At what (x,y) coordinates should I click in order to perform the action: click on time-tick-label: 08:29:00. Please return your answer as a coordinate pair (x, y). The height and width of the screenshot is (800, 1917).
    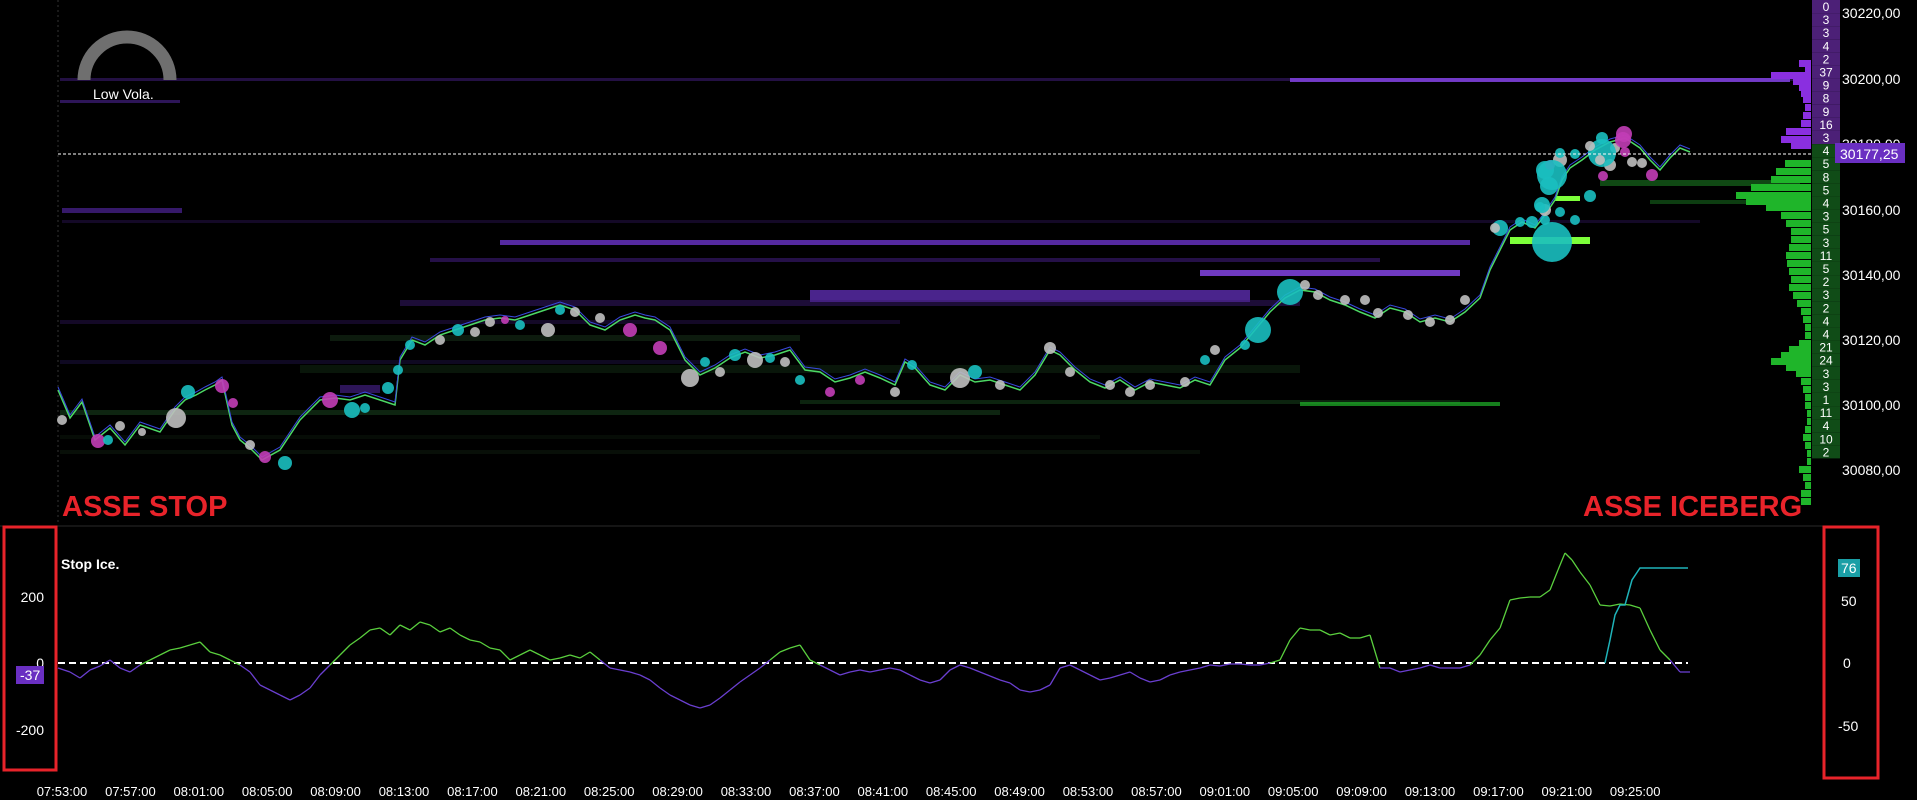
    Looking at the image, I should click on (677, 791).